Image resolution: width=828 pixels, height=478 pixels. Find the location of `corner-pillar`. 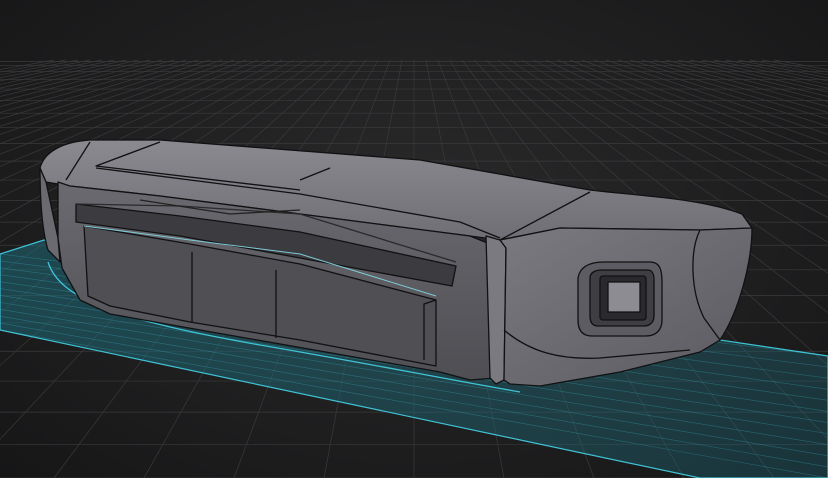

corner-pillar is located at coordinates (496, 310).